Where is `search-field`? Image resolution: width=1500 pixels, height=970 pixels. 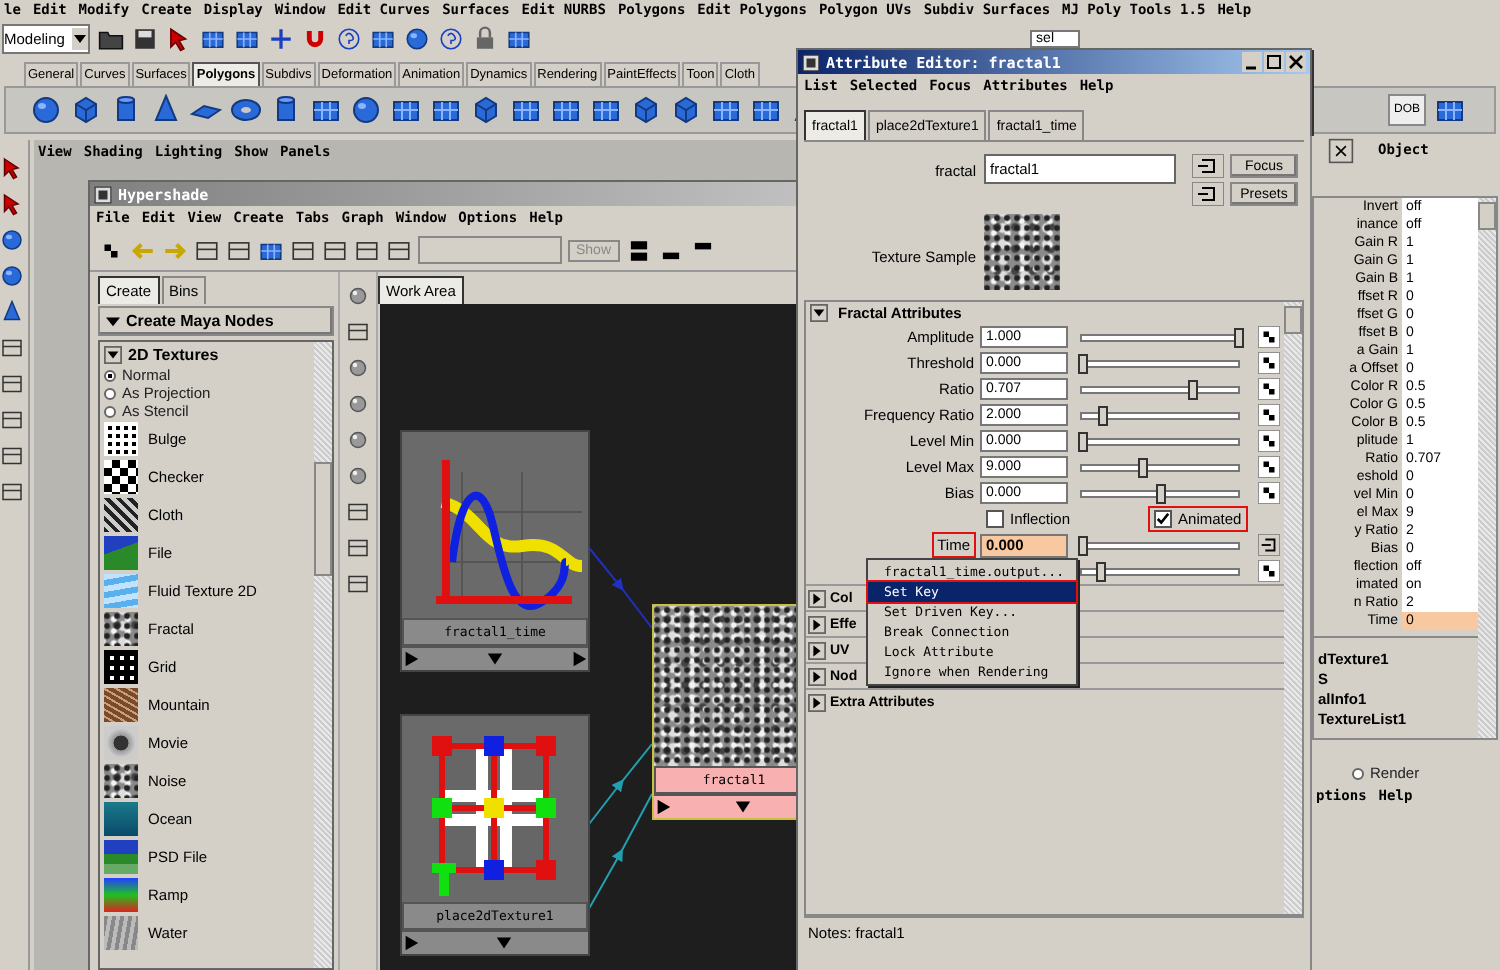 search-field is located at coordinates (490, 250).